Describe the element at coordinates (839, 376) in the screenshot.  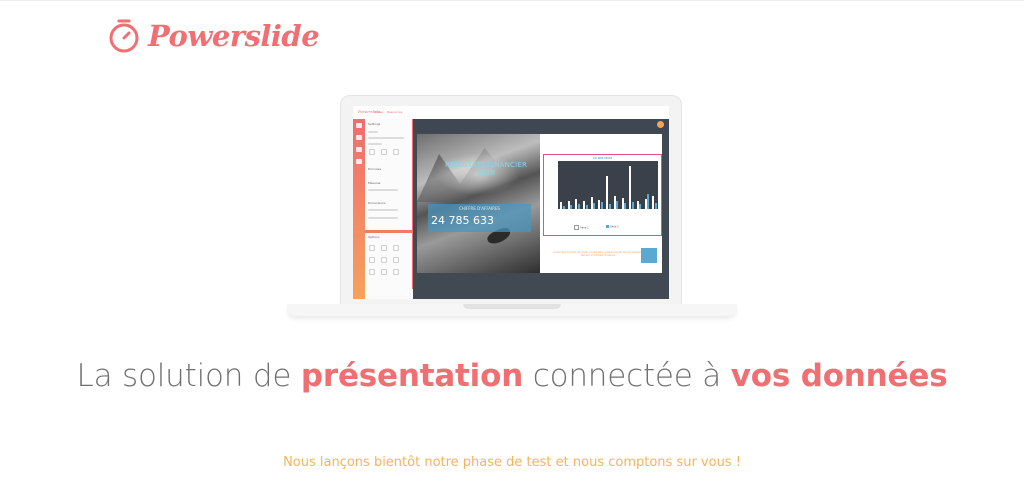
I see `headline-highlight: vos données` at that location.